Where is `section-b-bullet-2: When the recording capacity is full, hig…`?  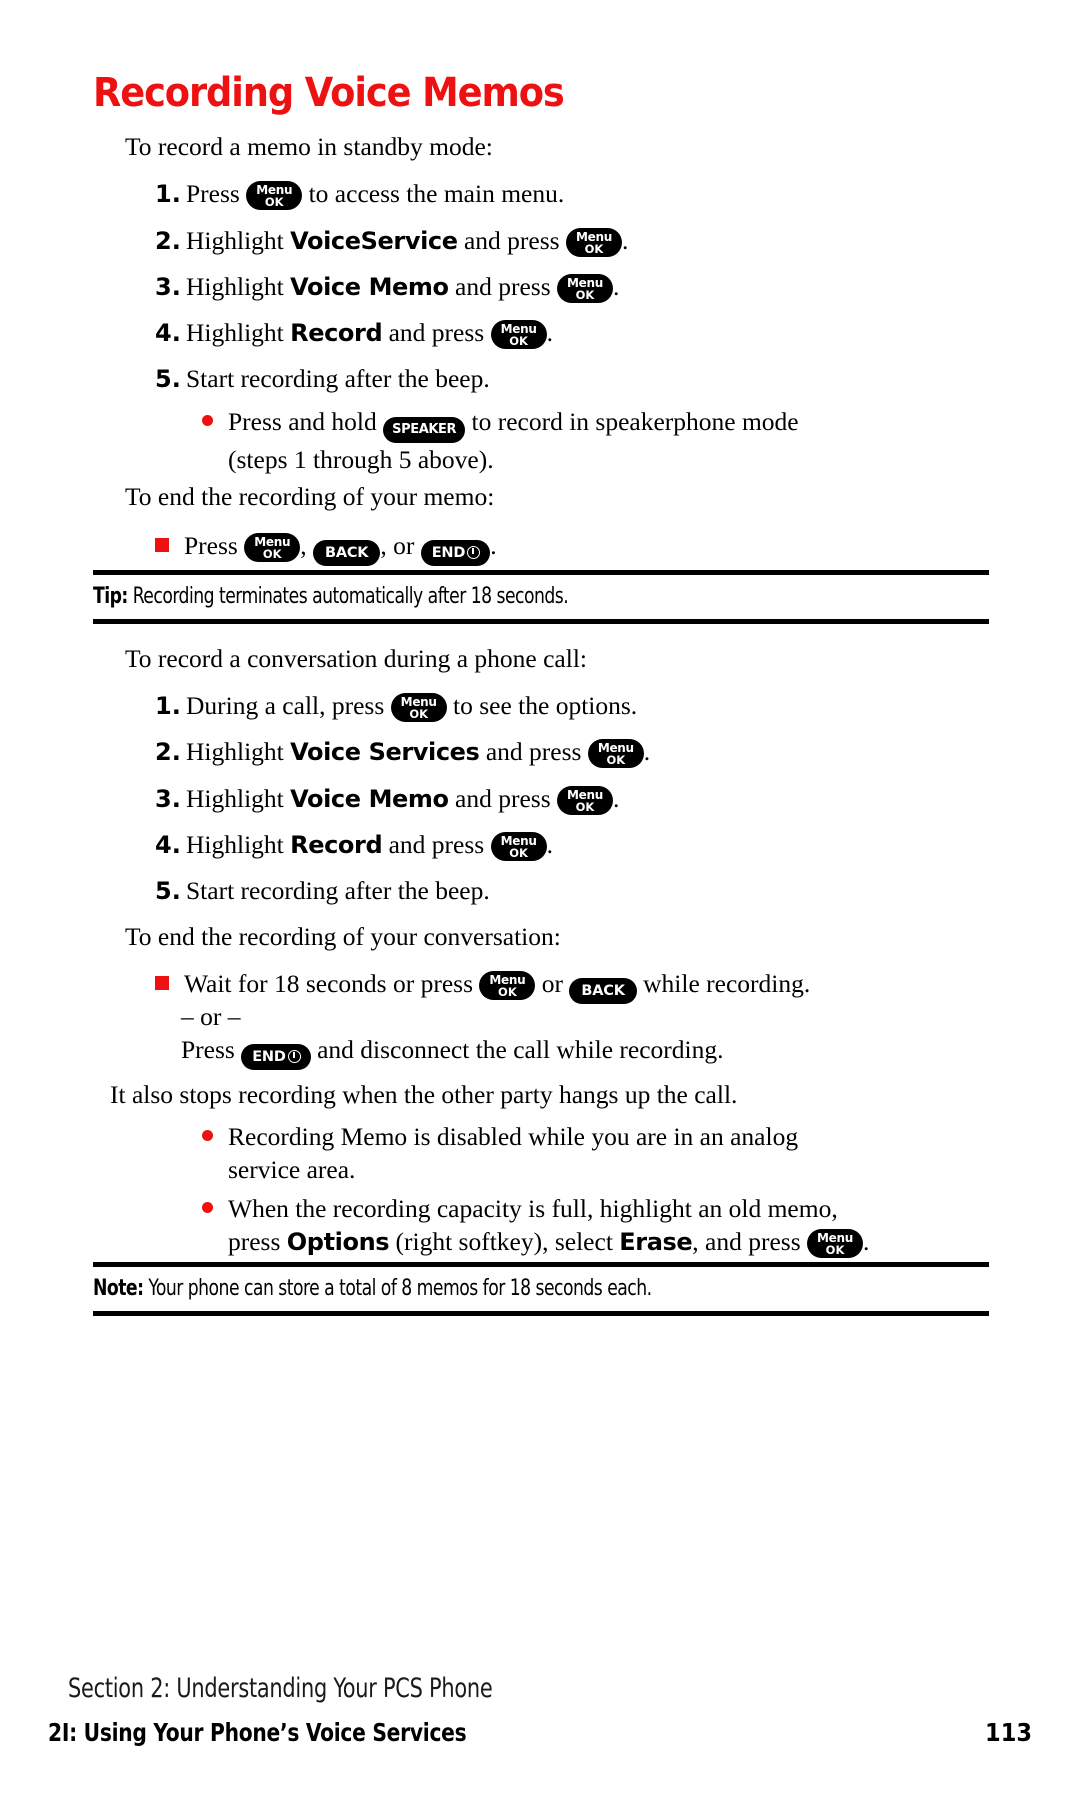
section-b-bullet-2: When the recording capacity is full, hig… is located at coordinates (535, 1225).